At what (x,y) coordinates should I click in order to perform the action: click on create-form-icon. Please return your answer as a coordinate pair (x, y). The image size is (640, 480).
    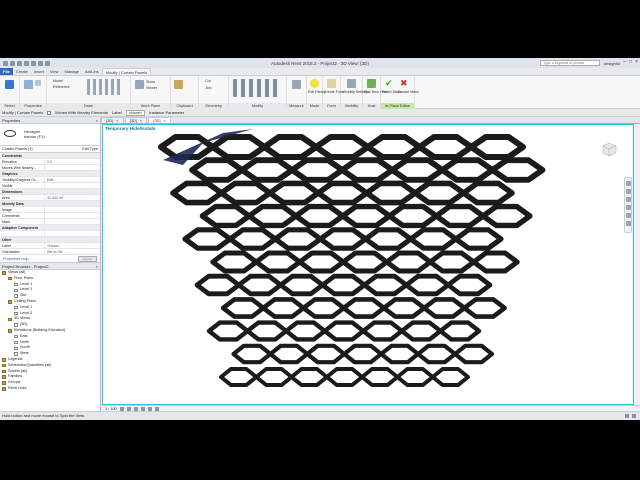
    Looking at the image, I should click on (331, 83).